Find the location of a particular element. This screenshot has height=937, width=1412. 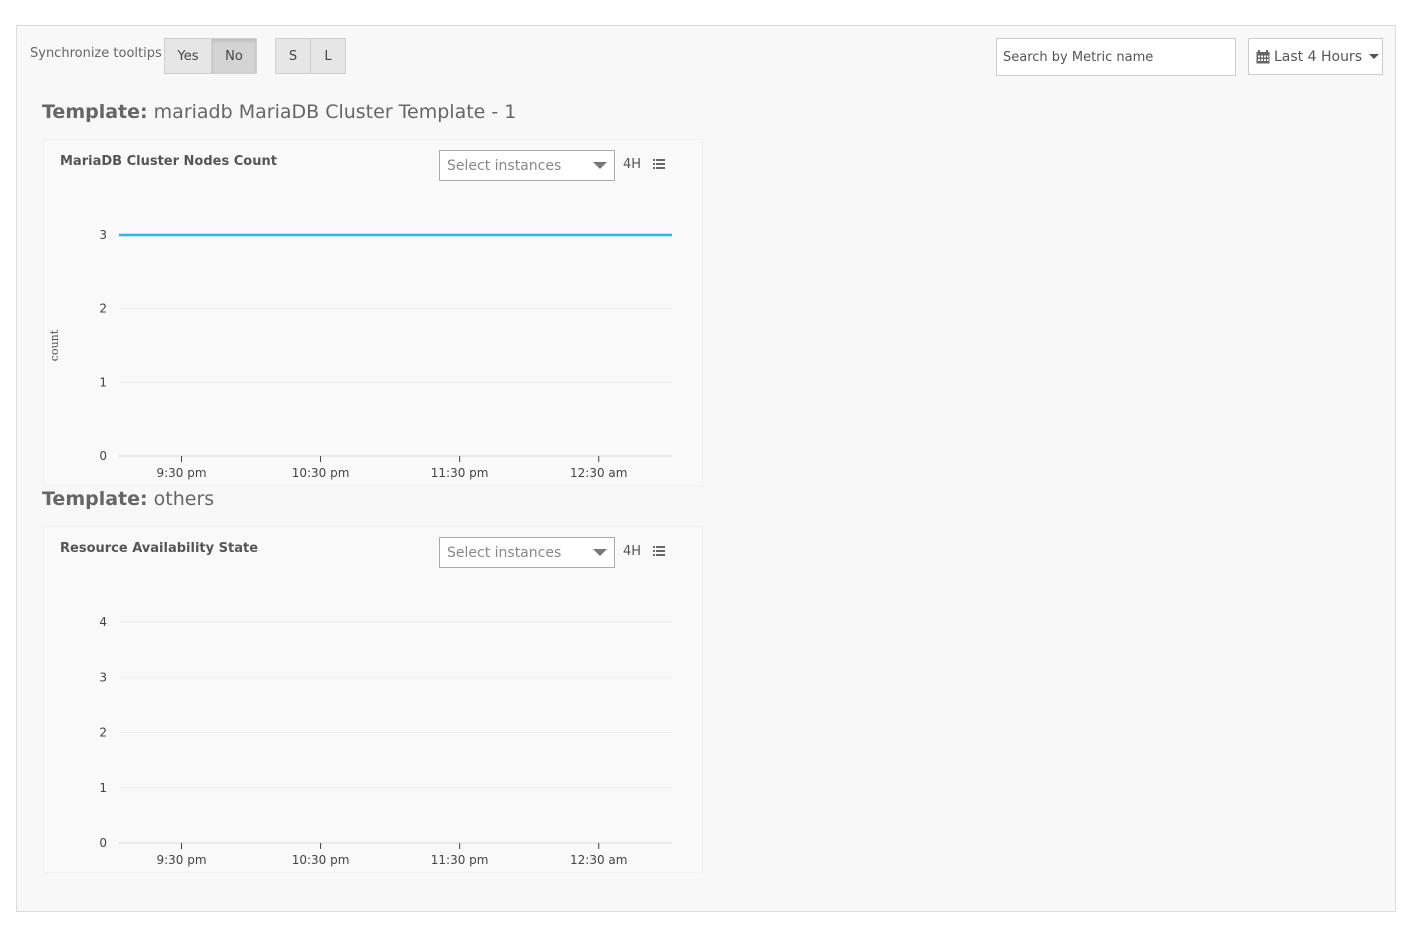

metric-search-input is located at coordinates (1116, 57).